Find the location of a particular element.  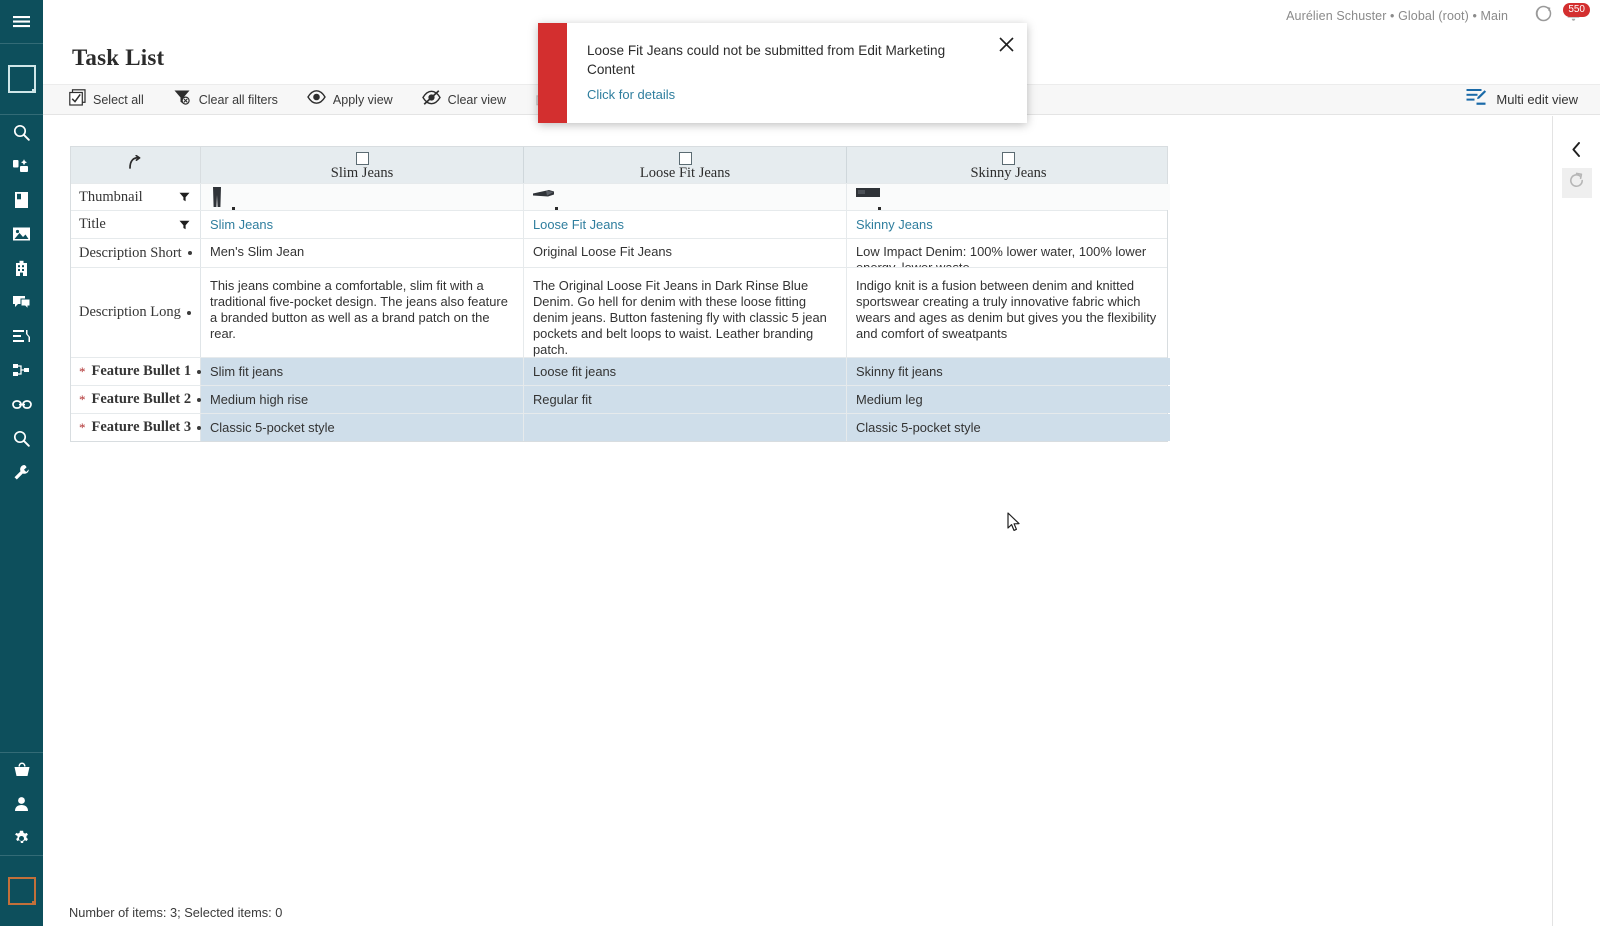

sidebar-item-hierarchy is located at coordinates (21, 370).